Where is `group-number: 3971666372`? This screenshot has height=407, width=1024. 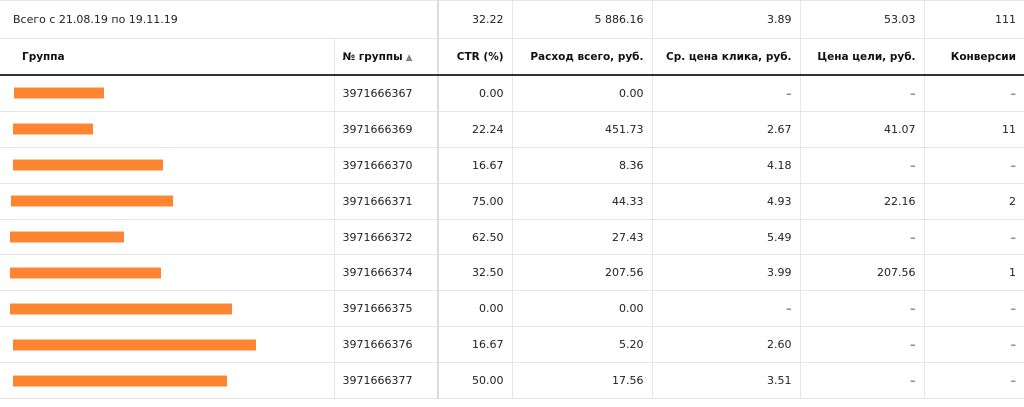 group-number: 3971666372 is located at coordinates (387, 237).